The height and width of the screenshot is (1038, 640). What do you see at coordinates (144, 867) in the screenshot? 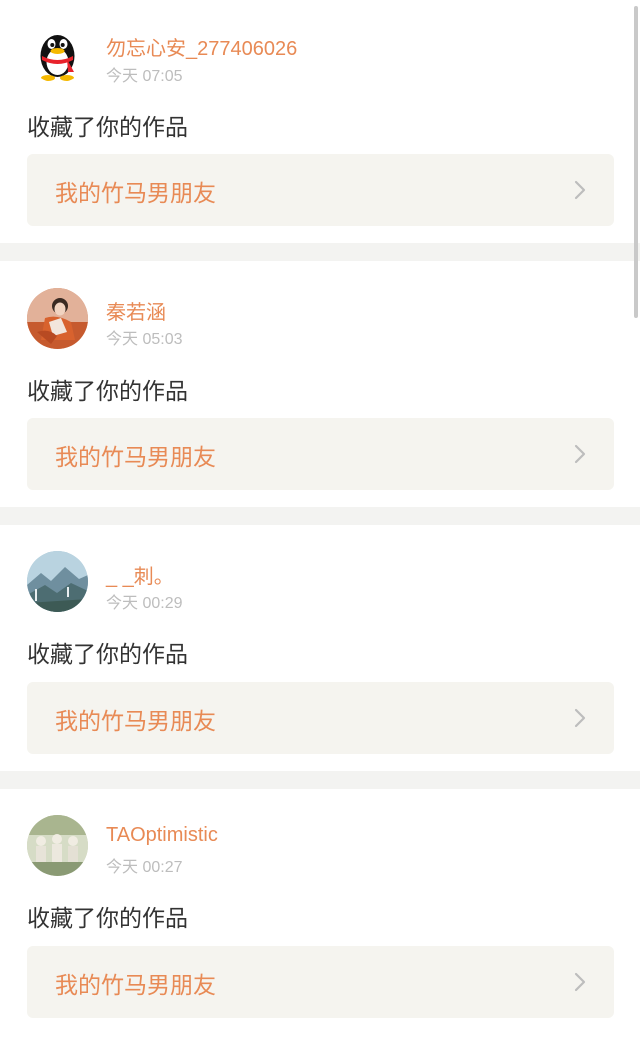
I see `timestamp: 今天 00:27` at bounding box center [144, 867].